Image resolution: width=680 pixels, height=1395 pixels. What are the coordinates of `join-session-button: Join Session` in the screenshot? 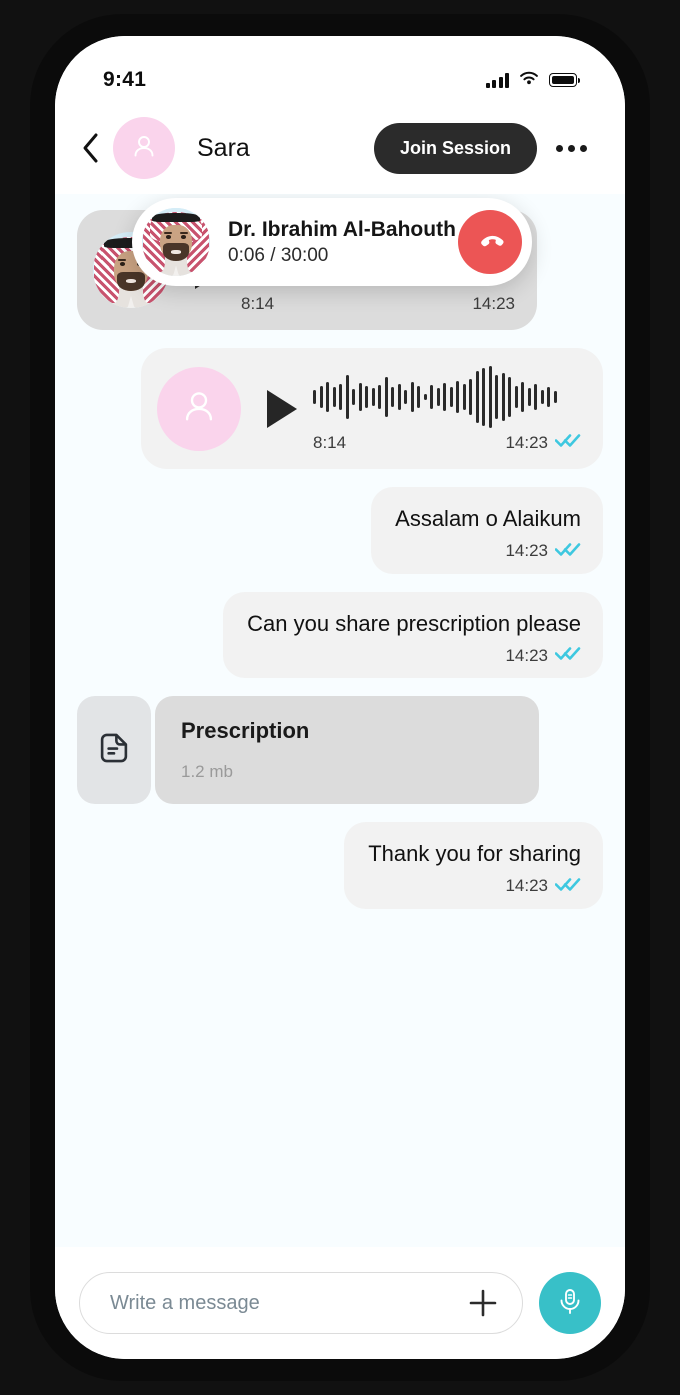 It's located at (455, 148).